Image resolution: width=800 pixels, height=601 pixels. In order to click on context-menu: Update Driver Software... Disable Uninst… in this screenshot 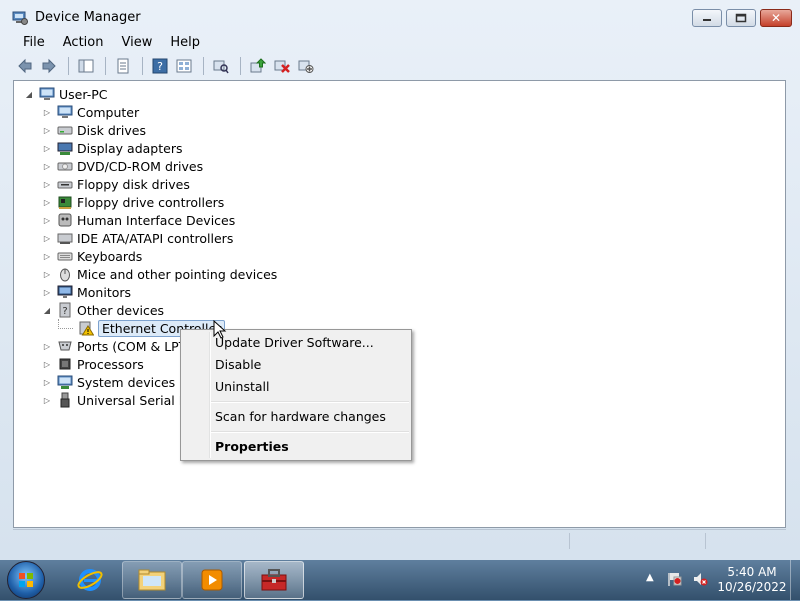, I will do `click(296, 395)`.